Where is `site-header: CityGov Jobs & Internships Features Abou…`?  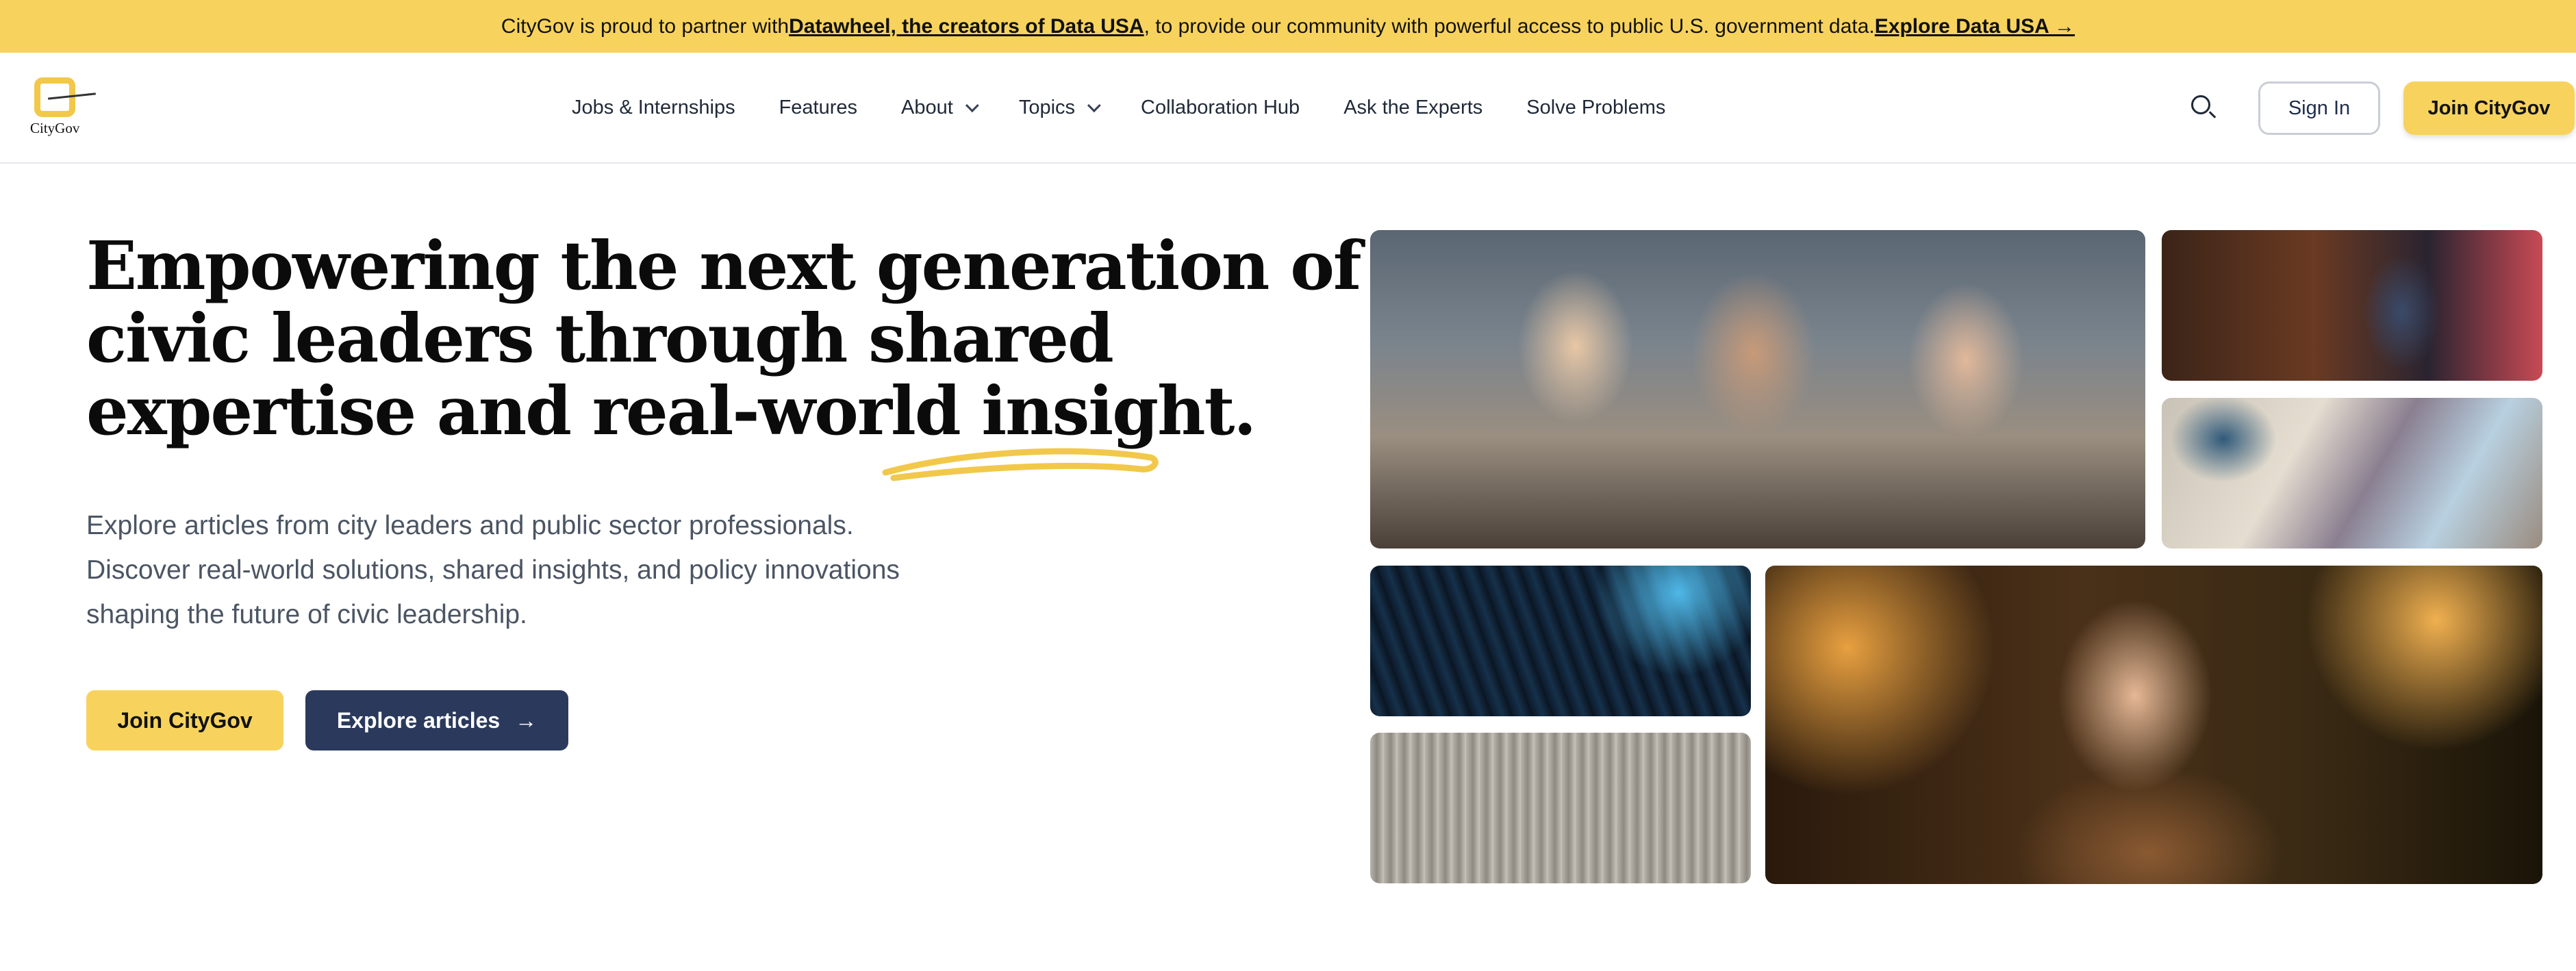 site-header: CityGov Jobs & Internships Features Abou… is located at coordinates (1288, 108).